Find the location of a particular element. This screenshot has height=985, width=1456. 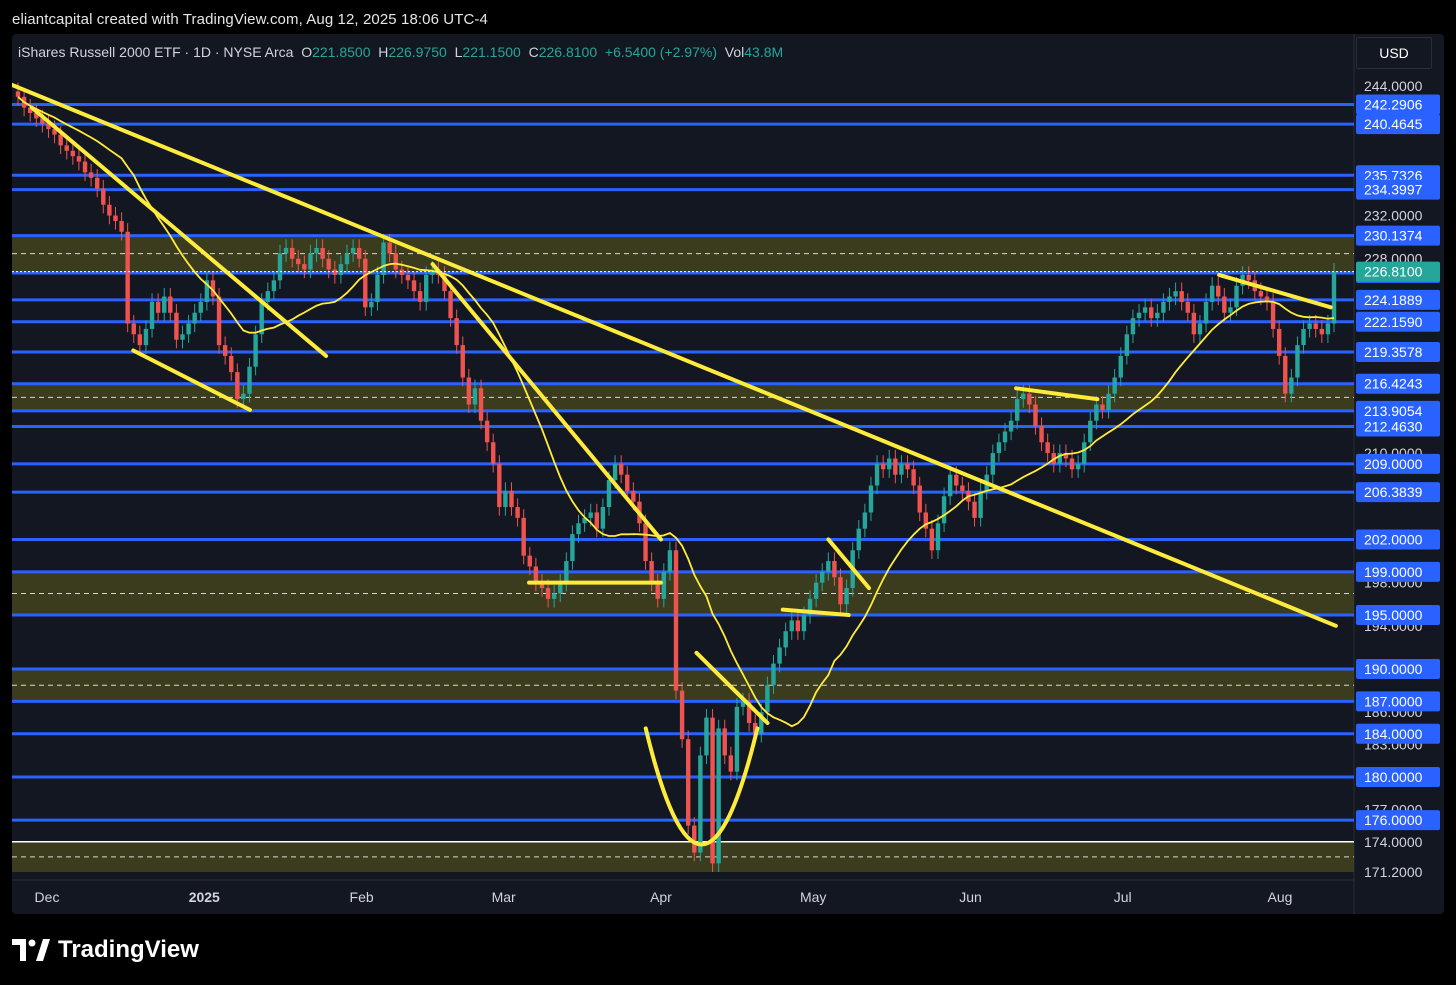

price-level-label: 230.1374 is located at coordinates (1393, 236).